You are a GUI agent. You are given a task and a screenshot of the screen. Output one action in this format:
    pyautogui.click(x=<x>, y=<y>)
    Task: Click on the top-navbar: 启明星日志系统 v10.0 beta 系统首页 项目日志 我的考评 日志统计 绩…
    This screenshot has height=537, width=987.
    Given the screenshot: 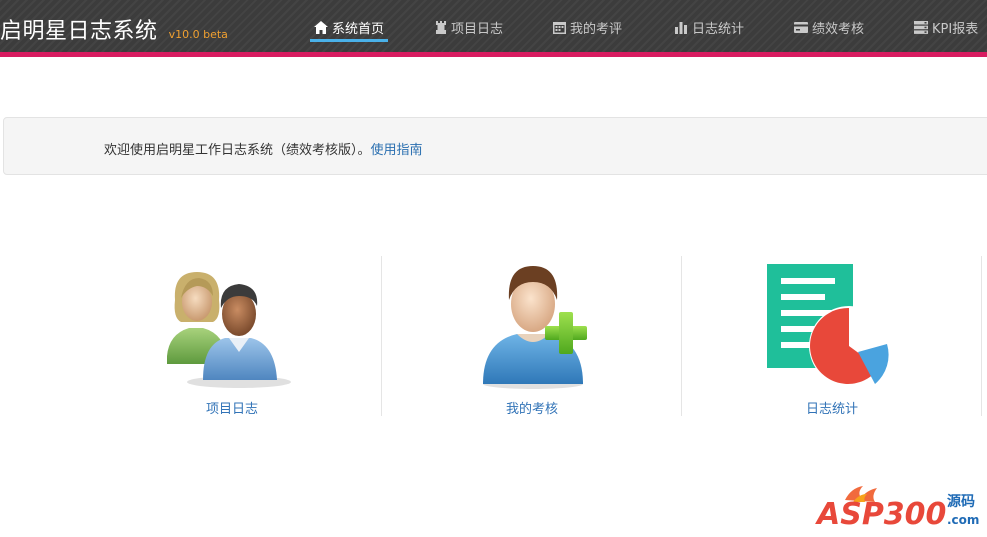 What is the action you would take?
    pyautogui.click(x=493, y=28)
    